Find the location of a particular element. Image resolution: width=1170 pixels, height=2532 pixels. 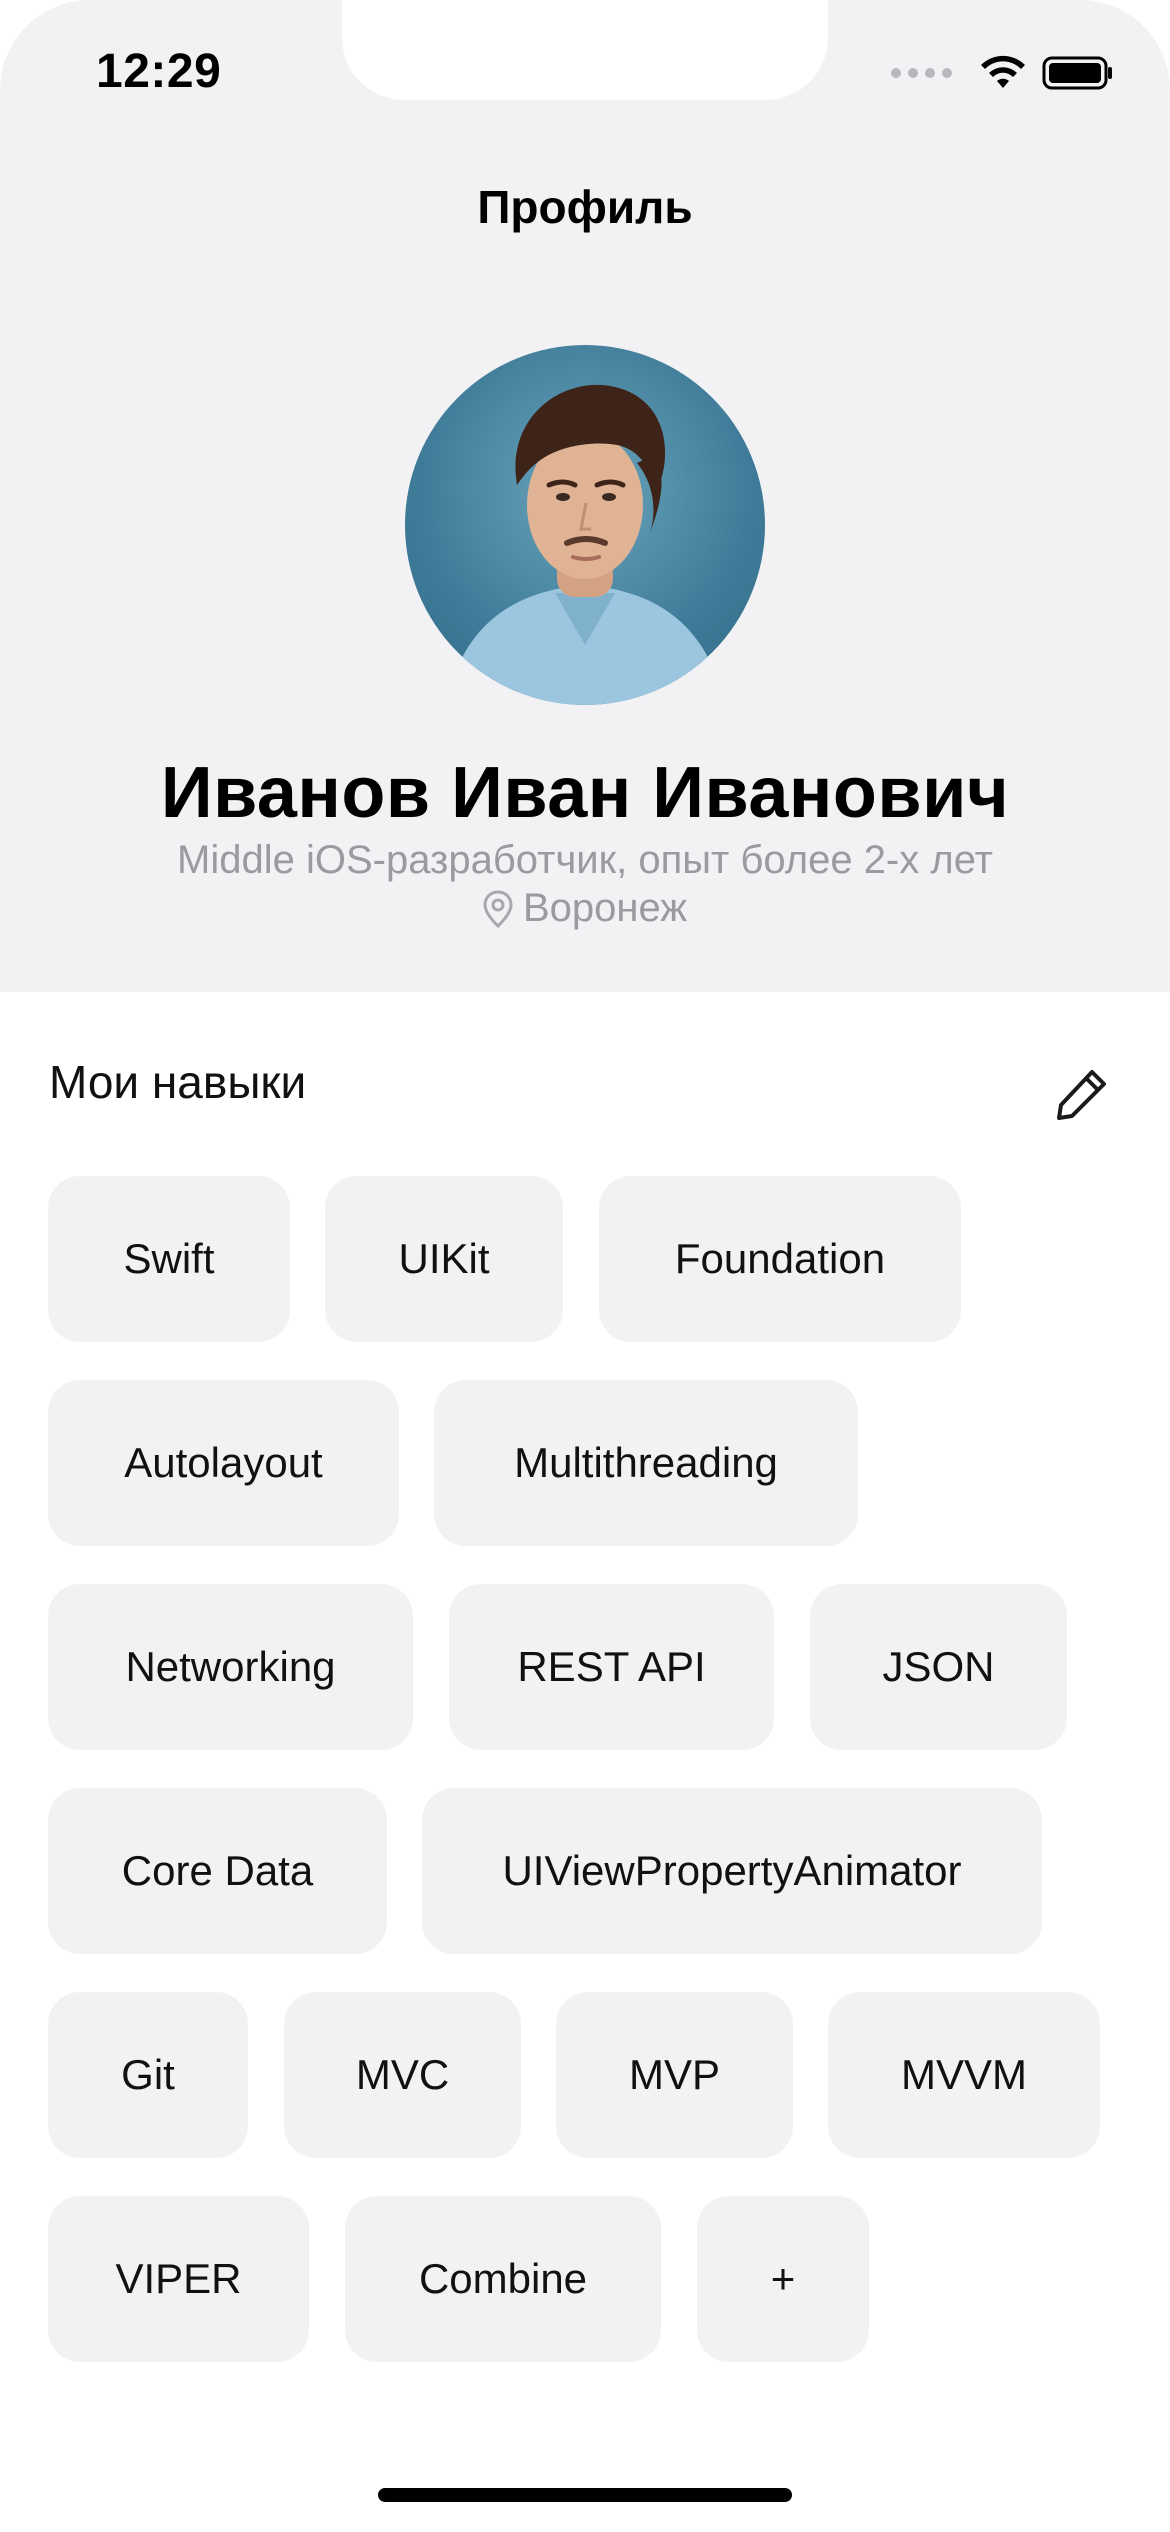

home-indicator is located at coordinates (585, 2495).